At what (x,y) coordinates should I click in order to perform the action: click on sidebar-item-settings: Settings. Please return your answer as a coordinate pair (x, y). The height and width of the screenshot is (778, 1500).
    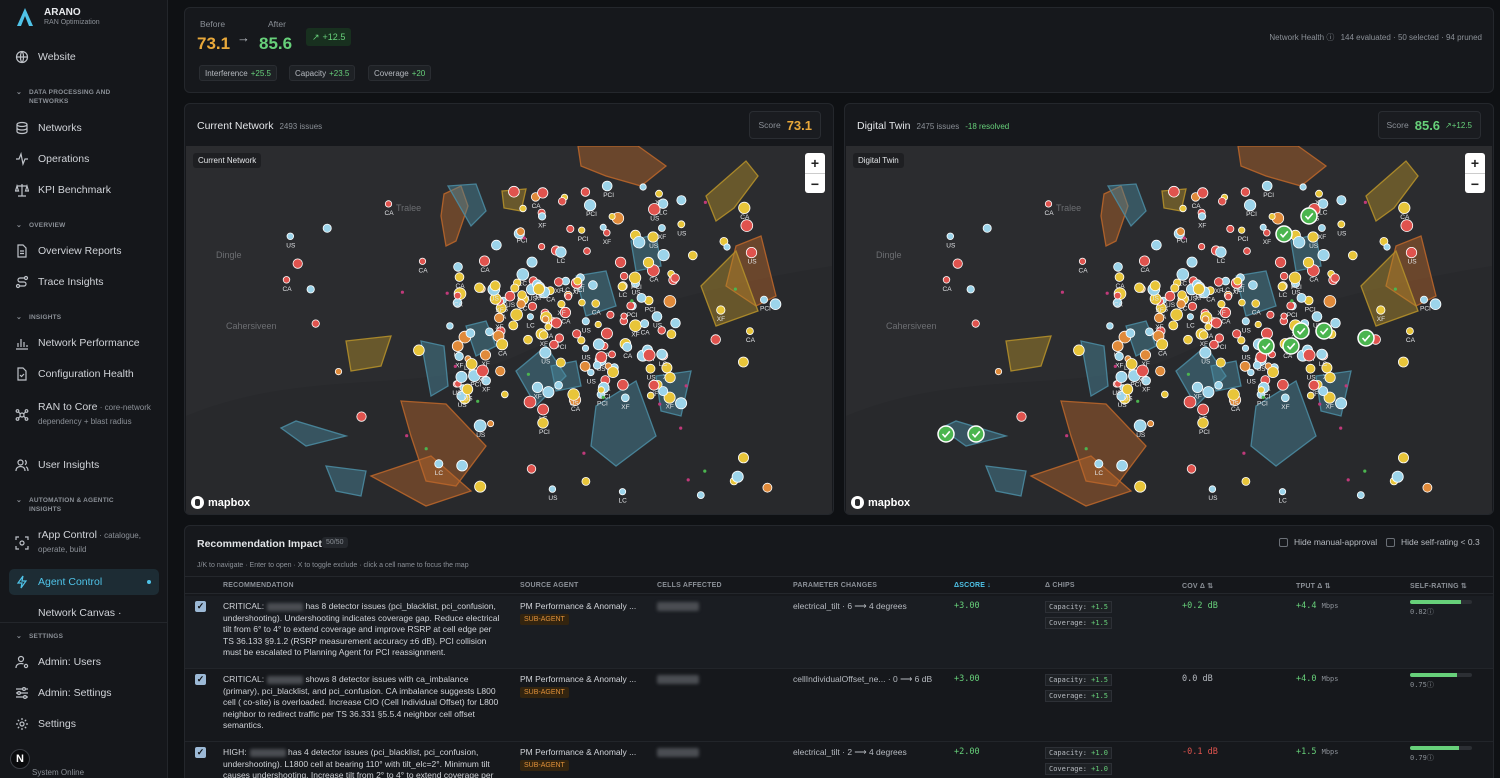
    Looking at the image, I should click on (84, 724).